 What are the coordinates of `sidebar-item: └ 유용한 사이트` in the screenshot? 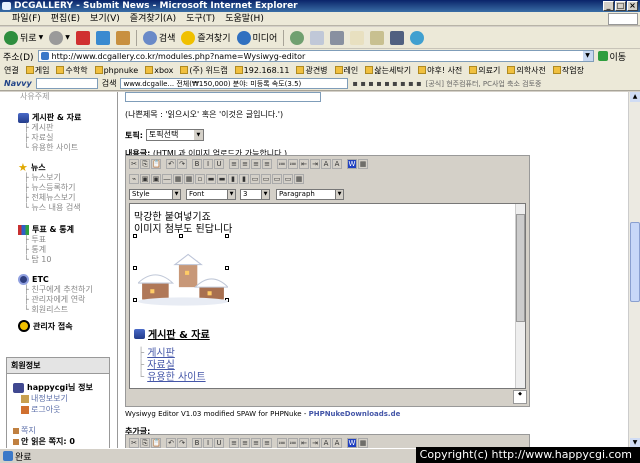 It's located at (71, 148).